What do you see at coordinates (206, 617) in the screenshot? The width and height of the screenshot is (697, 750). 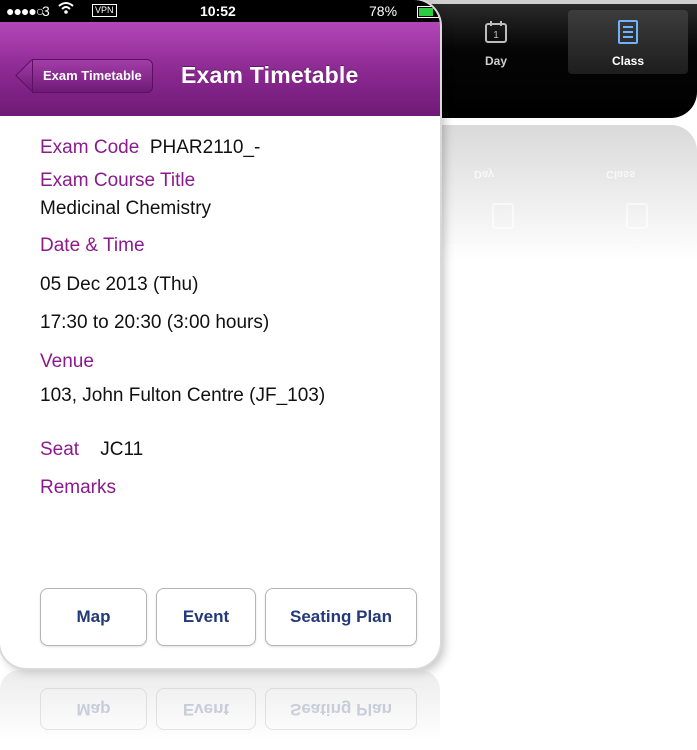 I see `event-button: Event` at bounding box center [206, 617].